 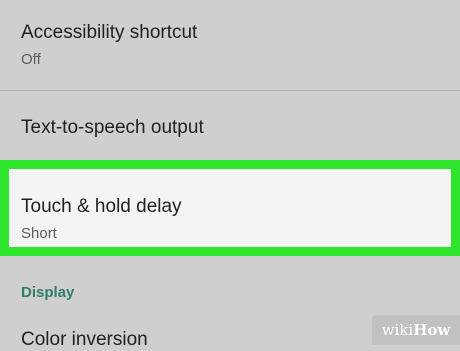 I want to click on setting-title: Accessibility shortcut, so click(x=109, y=32).